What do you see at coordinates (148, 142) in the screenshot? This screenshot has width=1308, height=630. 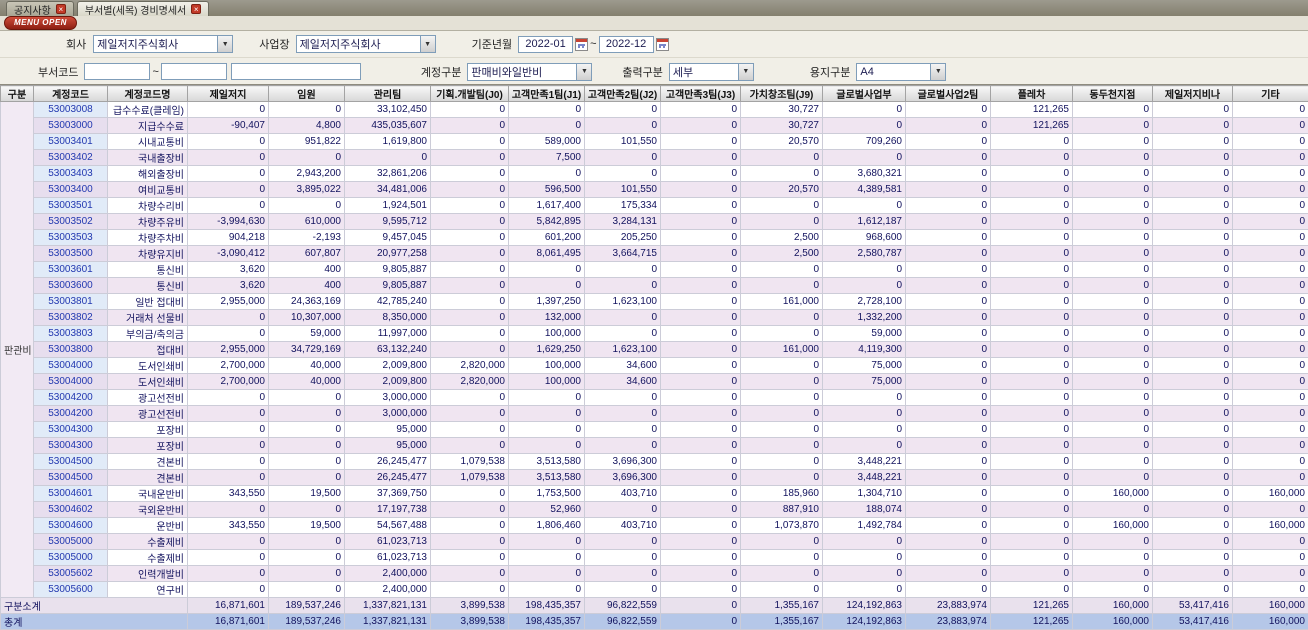 I see `account-name-cell: 시내교통비` at bounding box center [148, 142].